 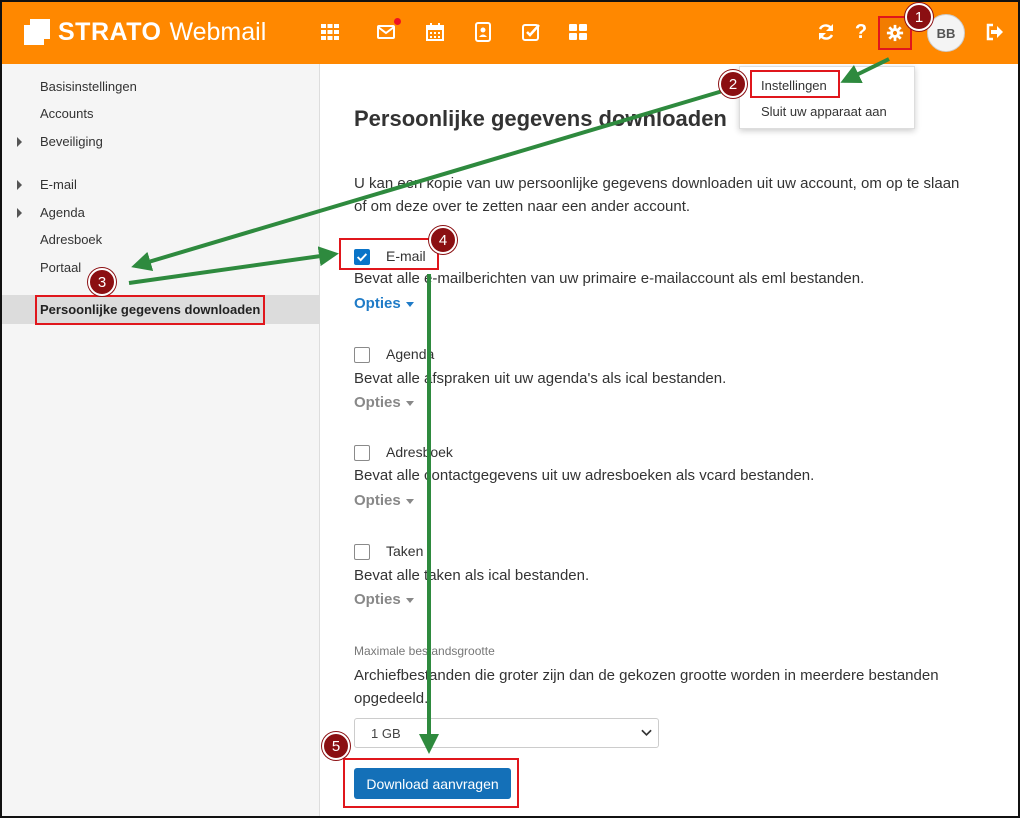 I want to click on help-icon: ?, so click(x=861, y=32).